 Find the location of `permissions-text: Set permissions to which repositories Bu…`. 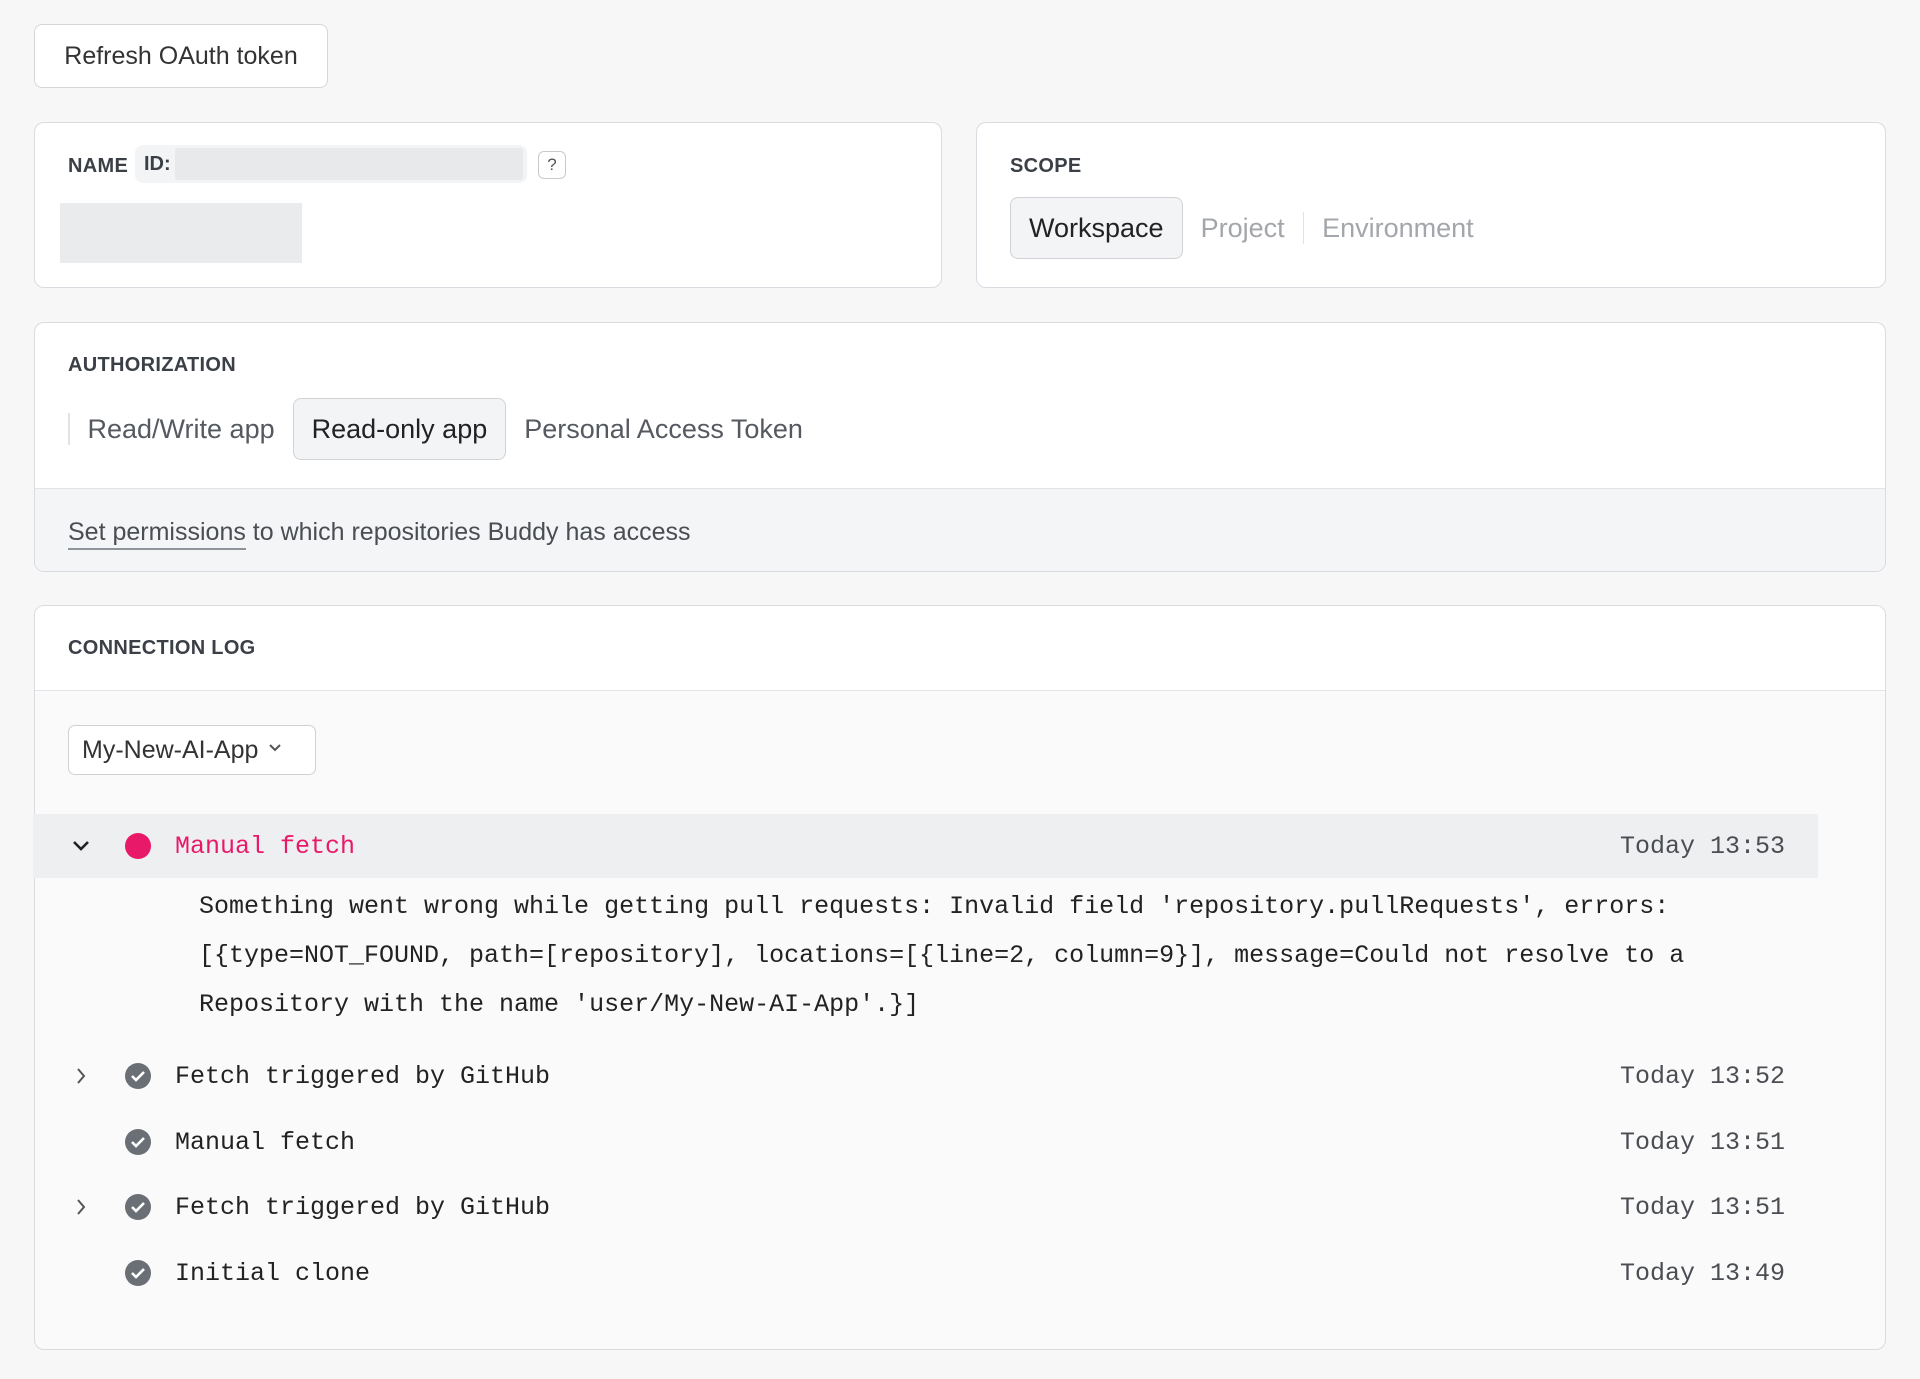

permissions-text: Set permissions to which repositories Bu… is located at coordinates (379, 534).